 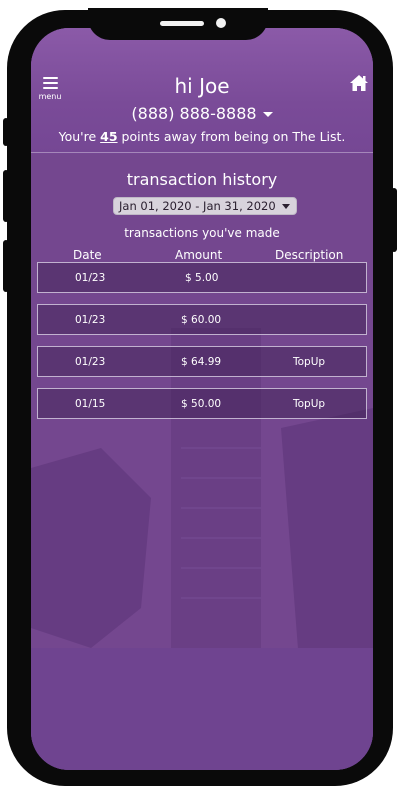 I want to click on camera-dot, so click(x=221, y=23).